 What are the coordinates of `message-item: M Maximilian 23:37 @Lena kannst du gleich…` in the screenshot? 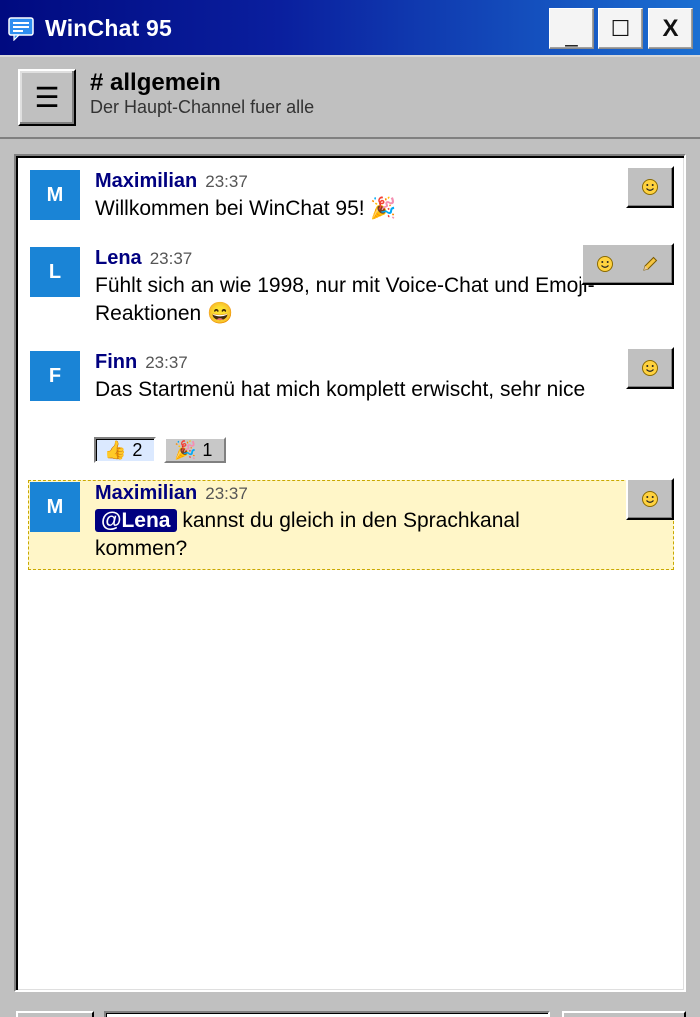 It's located at (352, 522).